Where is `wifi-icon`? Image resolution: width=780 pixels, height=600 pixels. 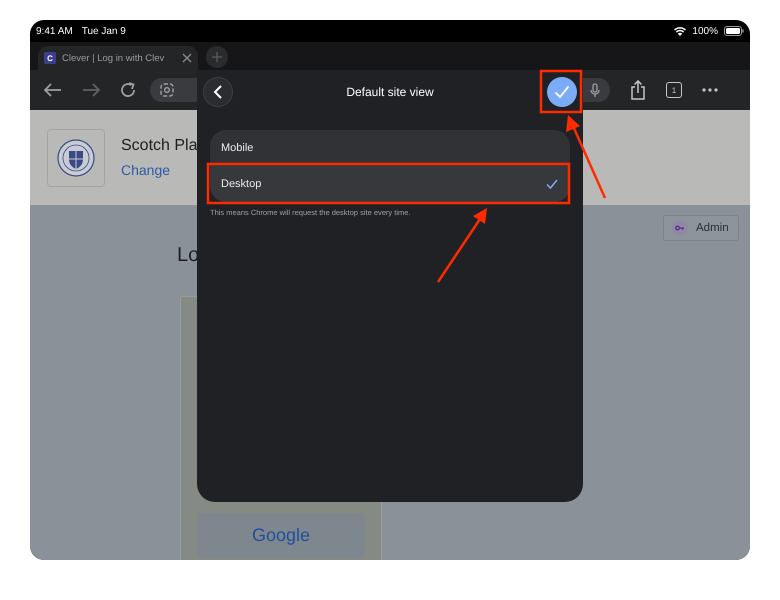
wifi-icon is located at coordinates (680, 31).